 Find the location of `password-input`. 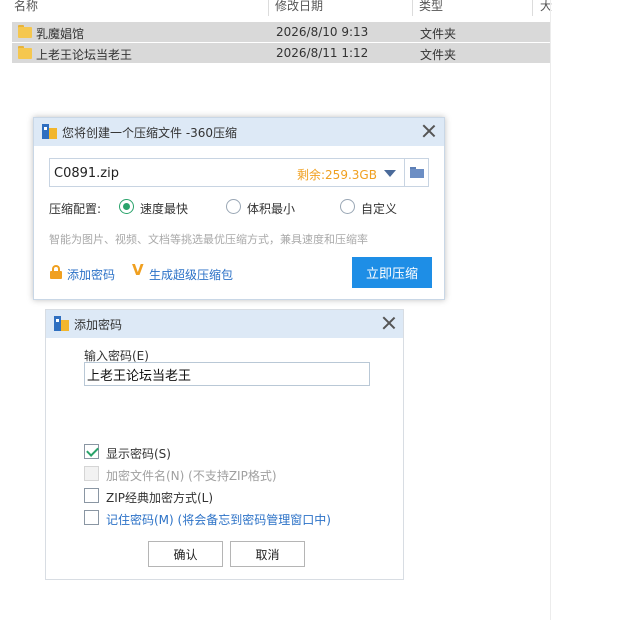

password-input is located at coordinates (227, 374).